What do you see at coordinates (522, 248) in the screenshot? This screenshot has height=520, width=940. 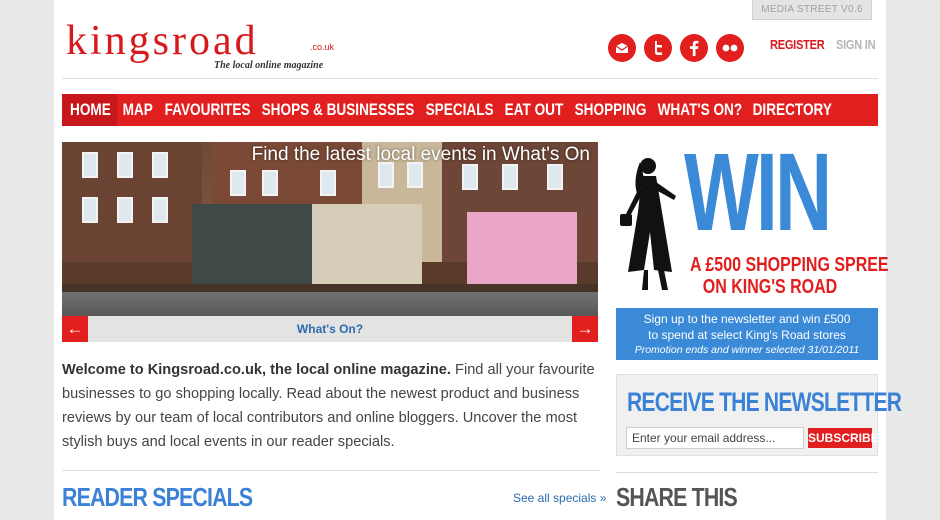 I see `hero-shopfront-flowers` at bounding box center [522, 248].